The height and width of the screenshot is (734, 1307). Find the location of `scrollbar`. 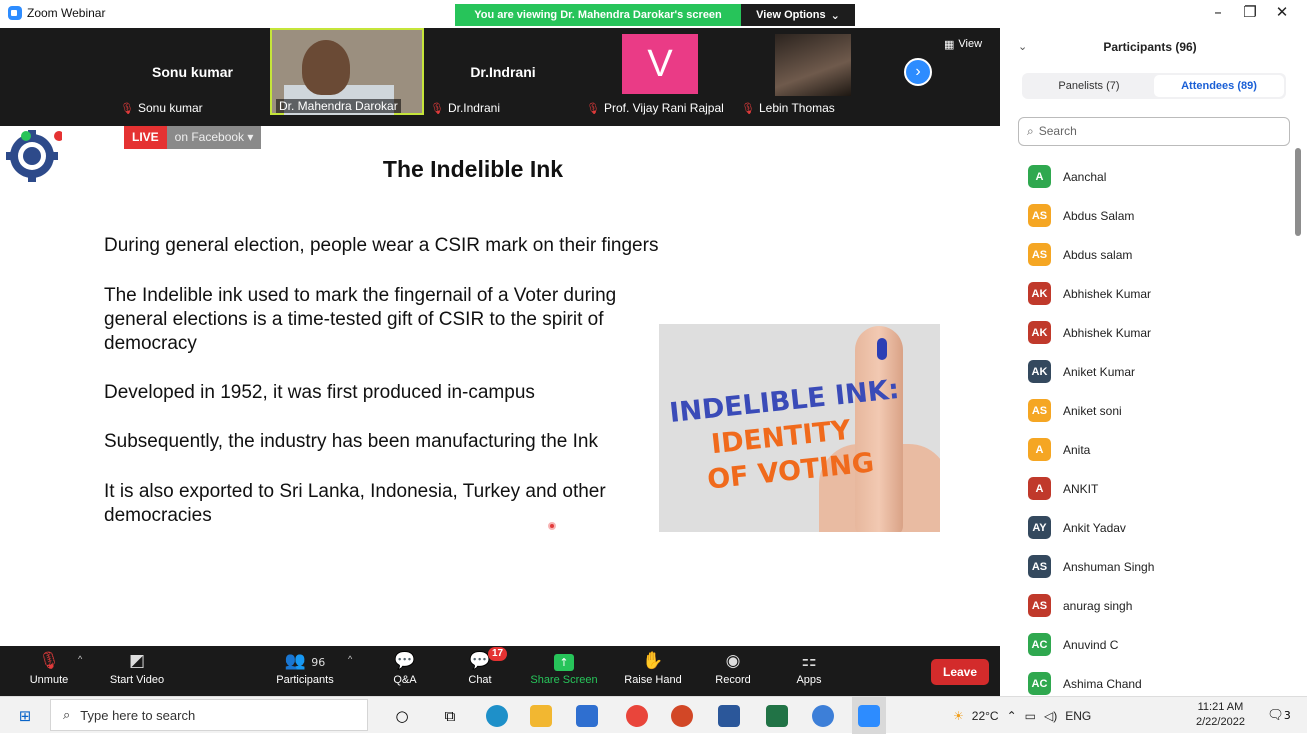

scrollbar is located at coordinates (1298, 192).